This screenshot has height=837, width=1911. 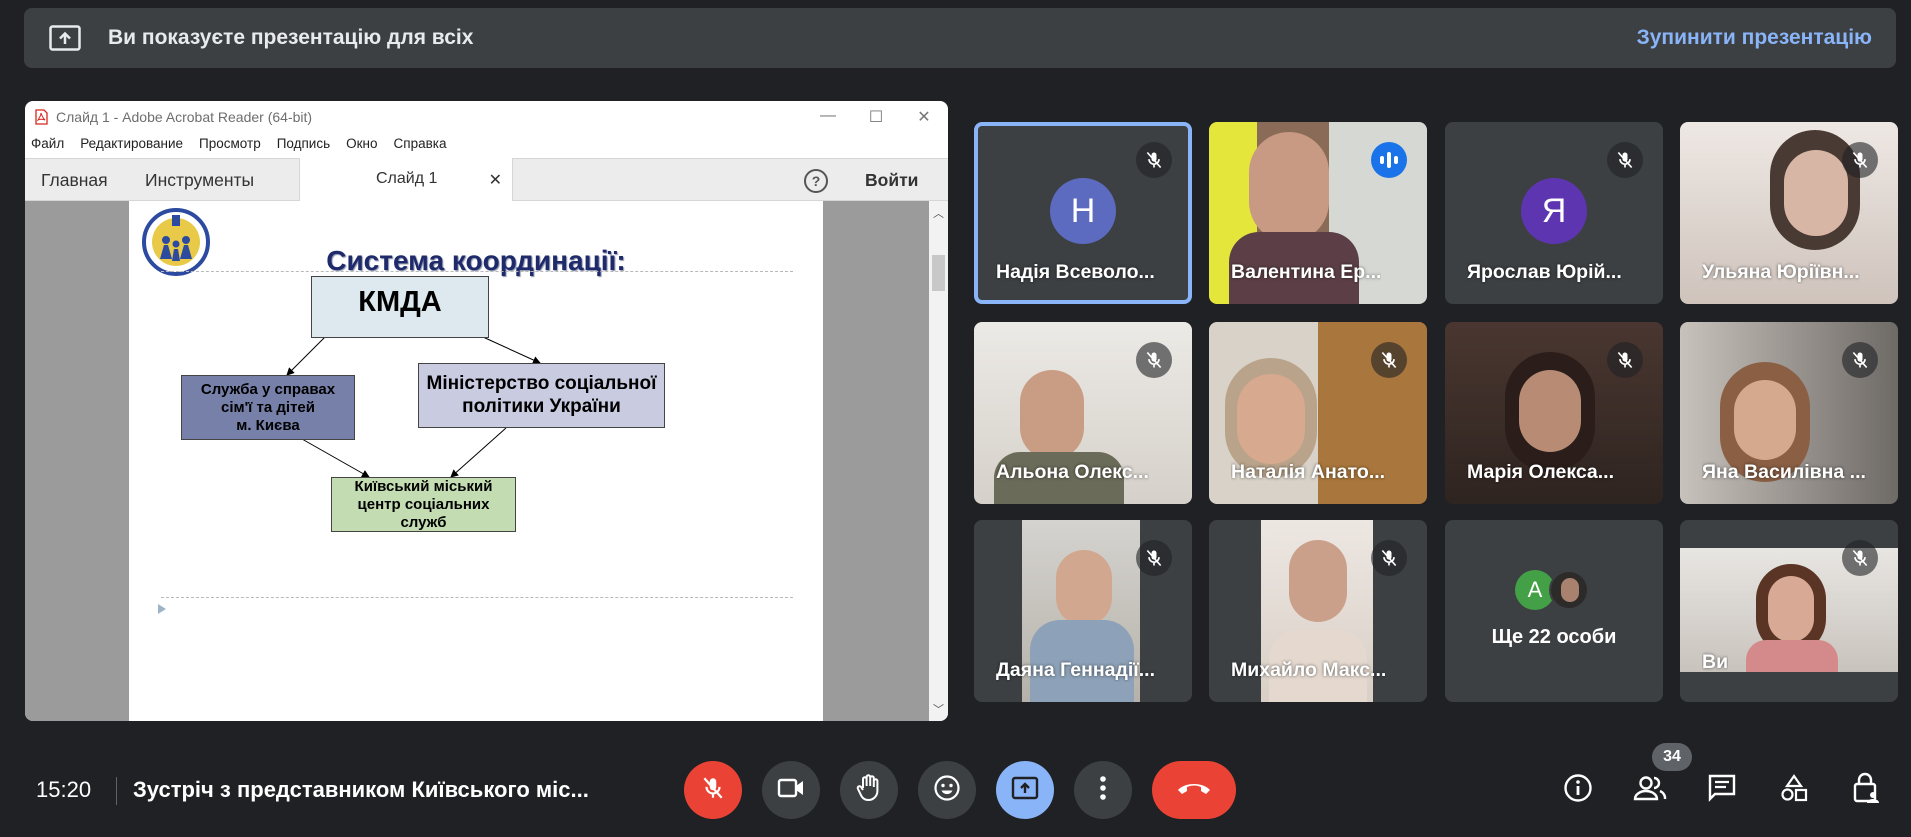 What do you see at coordinates (361, 143) in the screenshot?
I see `menu-window: Окно` at bounding box center [361, 143].